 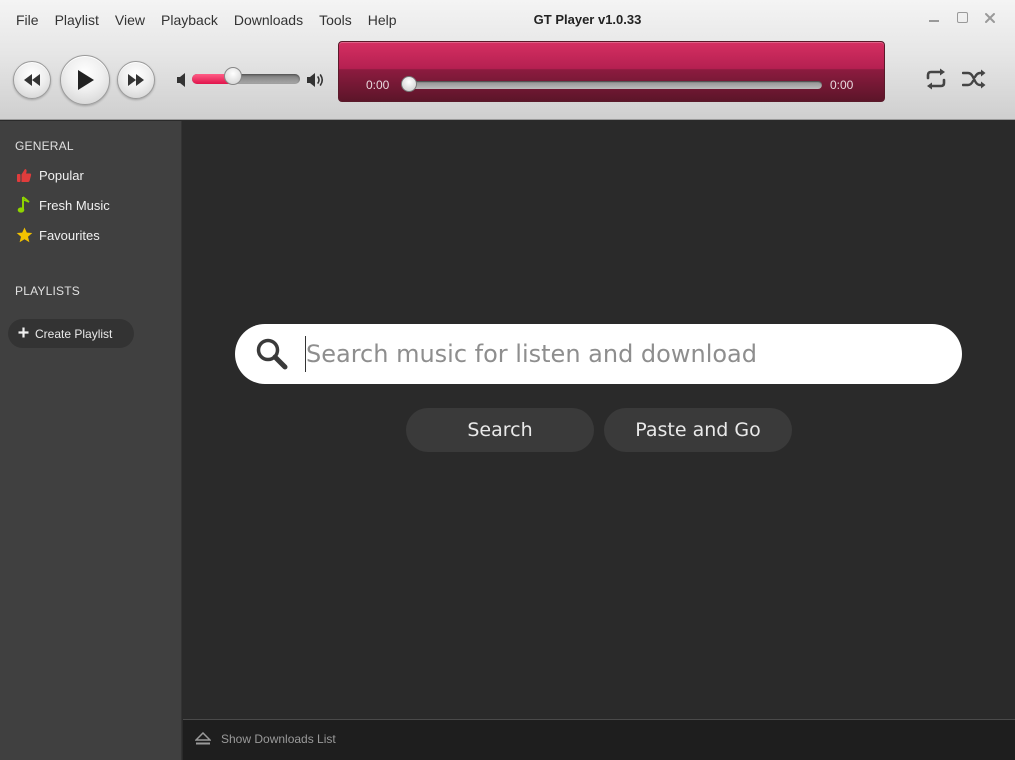 I want to click on create-playlist-button: Create Playlist, so click(x=71, y=333).